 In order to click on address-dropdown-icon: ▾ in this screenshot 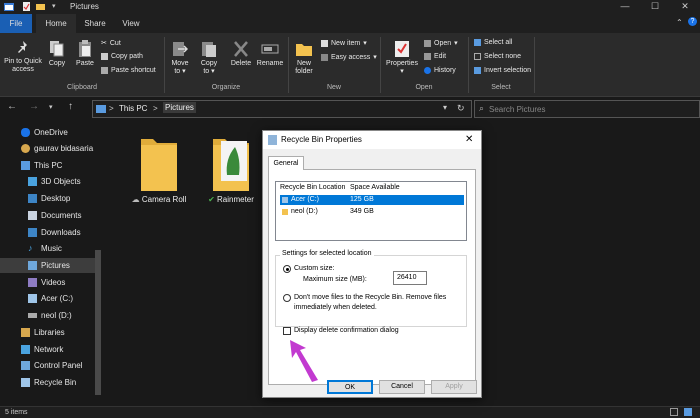, I will do `click(445, 107)`.